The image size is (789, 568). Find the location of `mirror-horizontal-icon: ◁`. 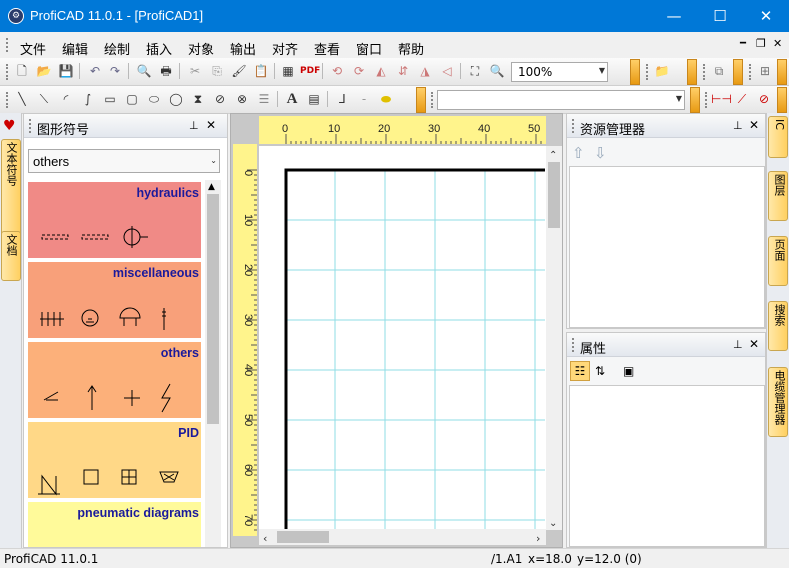

mirror-horizontal-icon: ◁ is located at coordinates (447, 71).